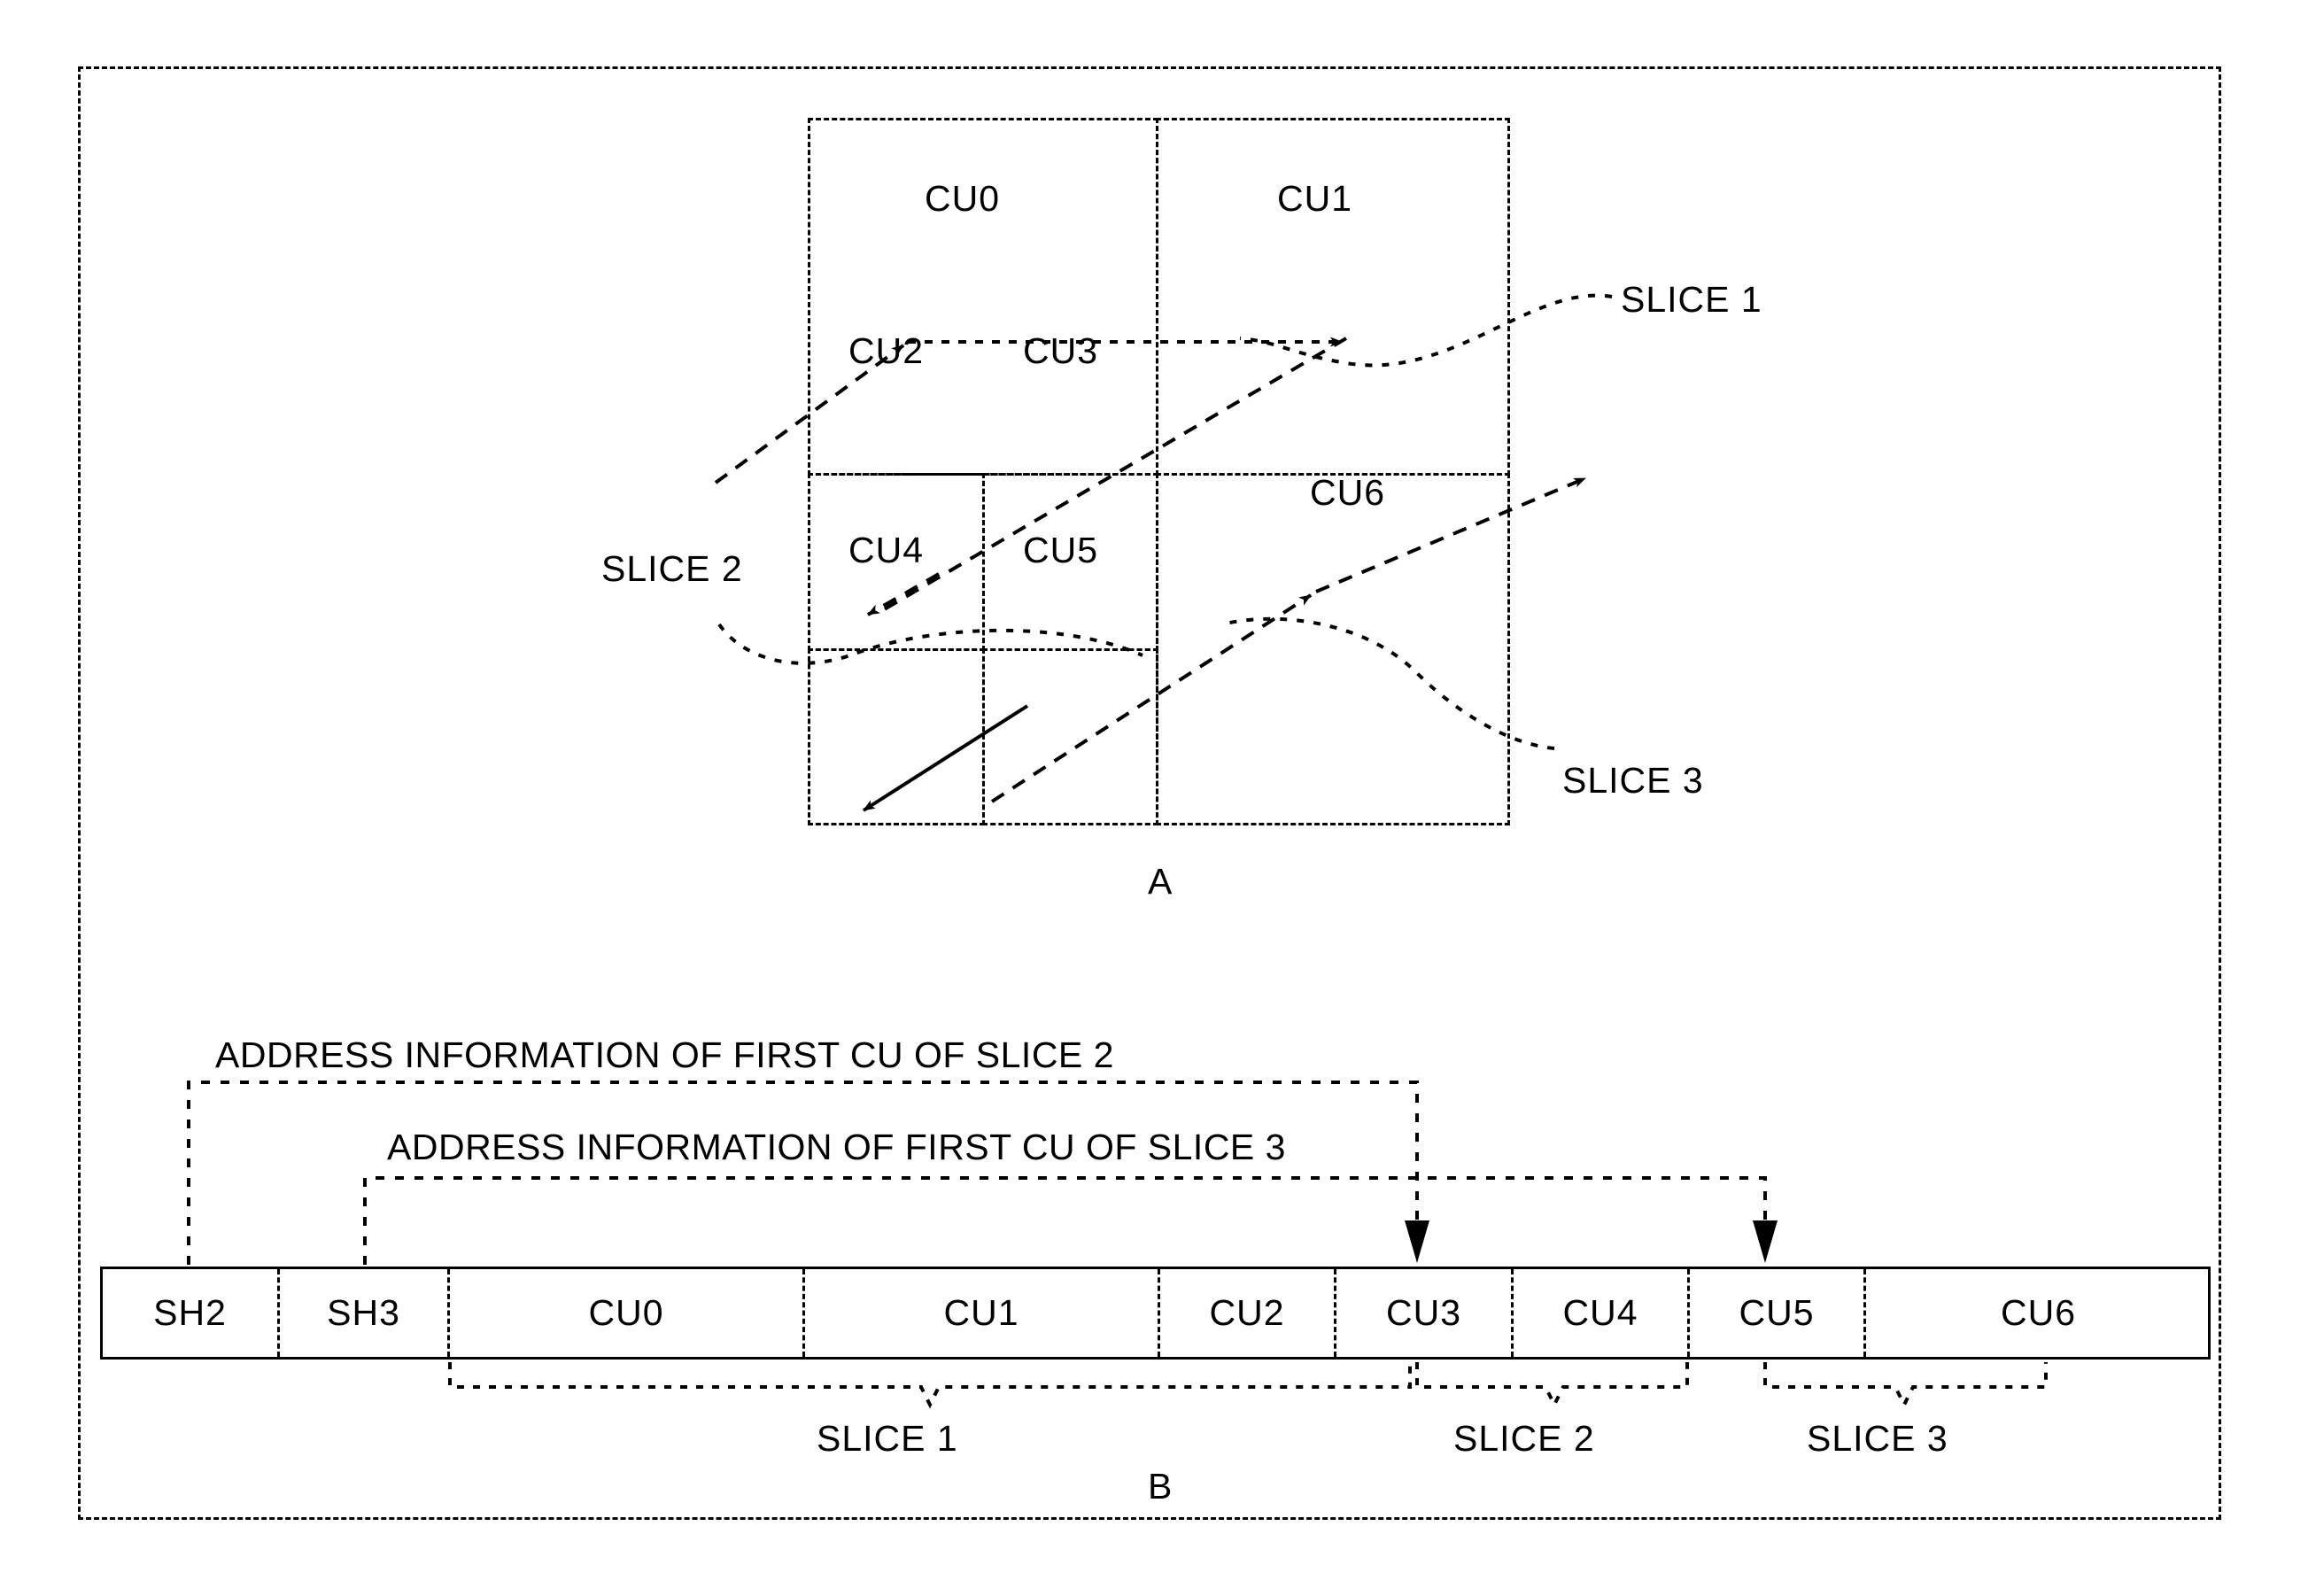 This screenshot has height=1596, width=2316. What do you see at coordinates (1061, 550) in the screenshot?
I see `cu-label-cu5: CU5` at bounding box center [1061, 550].